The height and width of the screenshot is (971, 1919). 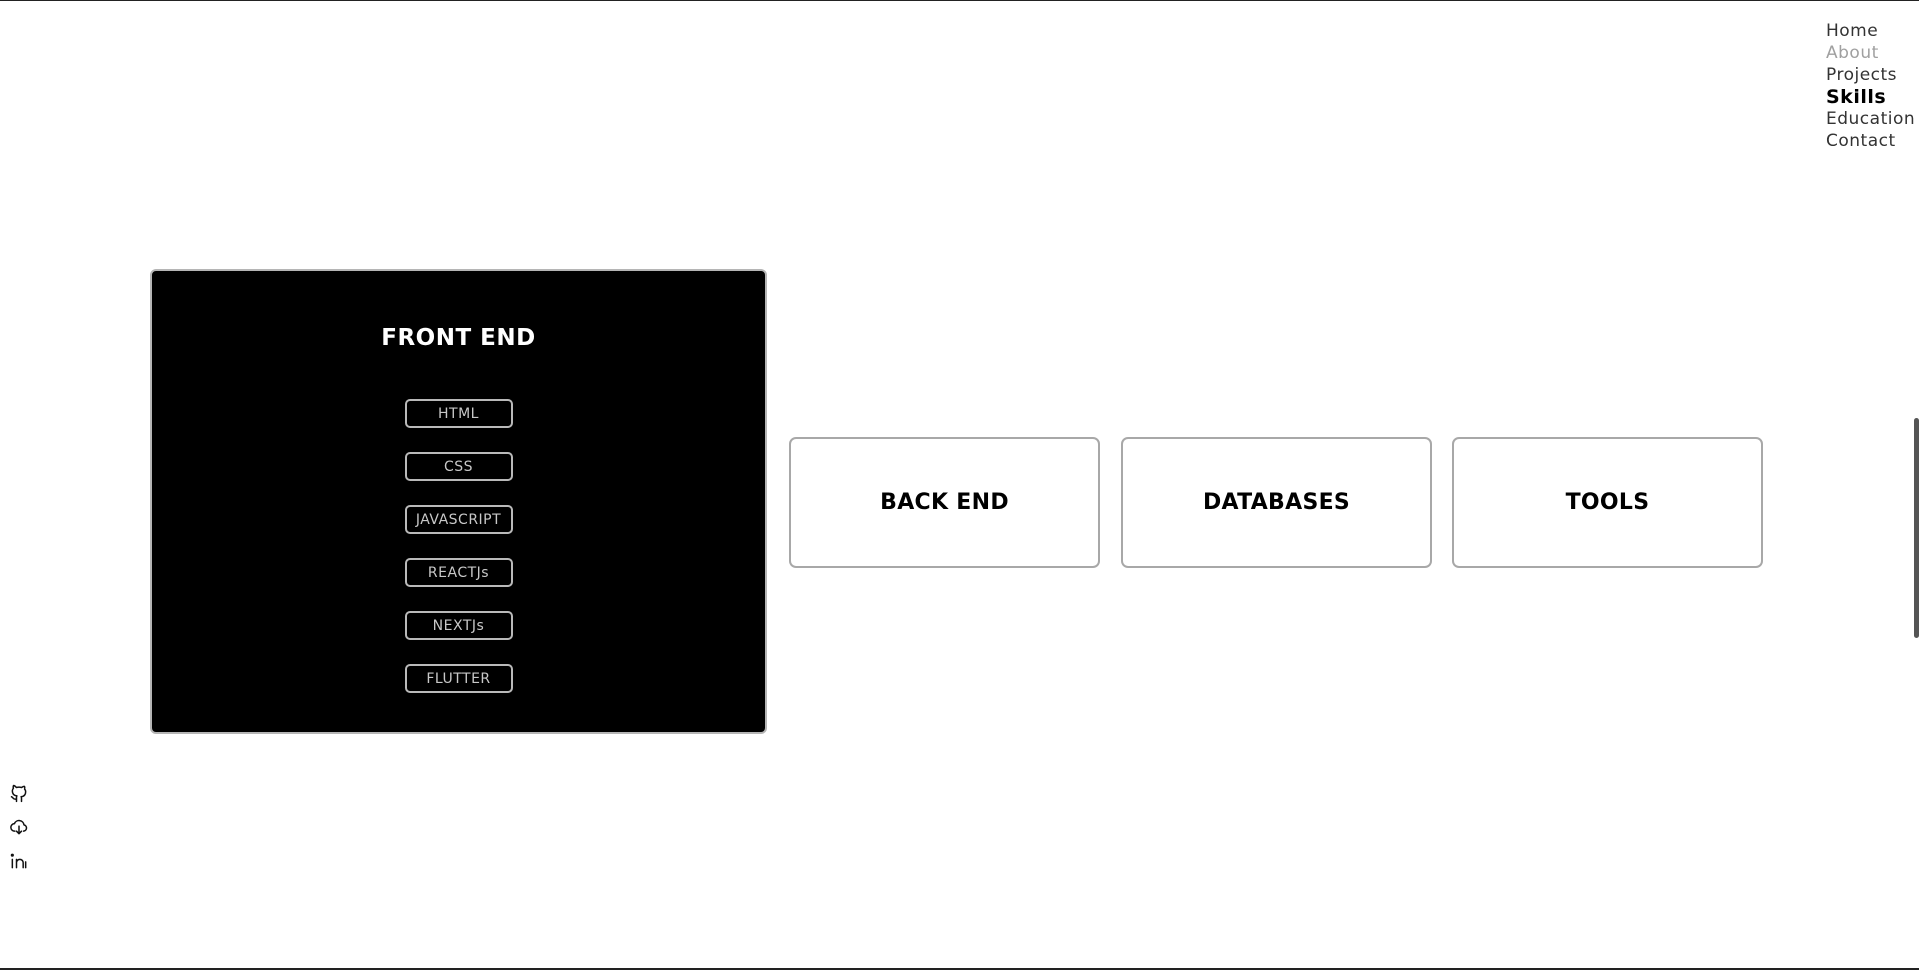 What do you see at coordinates (458, 519) in the screenshot?
I see `skill-chip-javascript: JAVASCRIPT` at bounding box center [458, 519].